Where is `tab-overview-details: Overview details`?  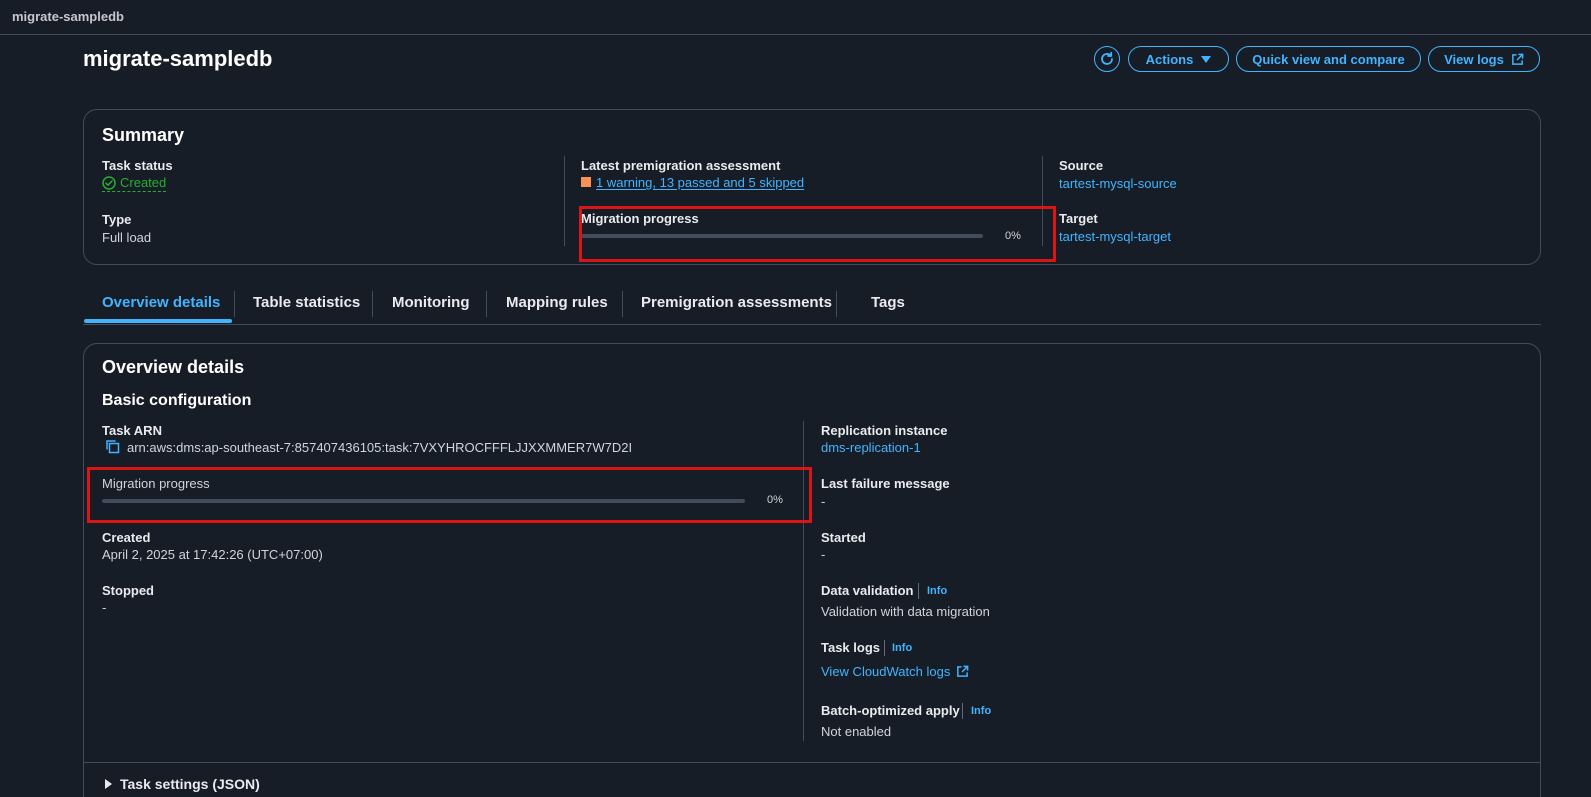
tab-overview-details: Overview details is located at coordinates (161, 302).